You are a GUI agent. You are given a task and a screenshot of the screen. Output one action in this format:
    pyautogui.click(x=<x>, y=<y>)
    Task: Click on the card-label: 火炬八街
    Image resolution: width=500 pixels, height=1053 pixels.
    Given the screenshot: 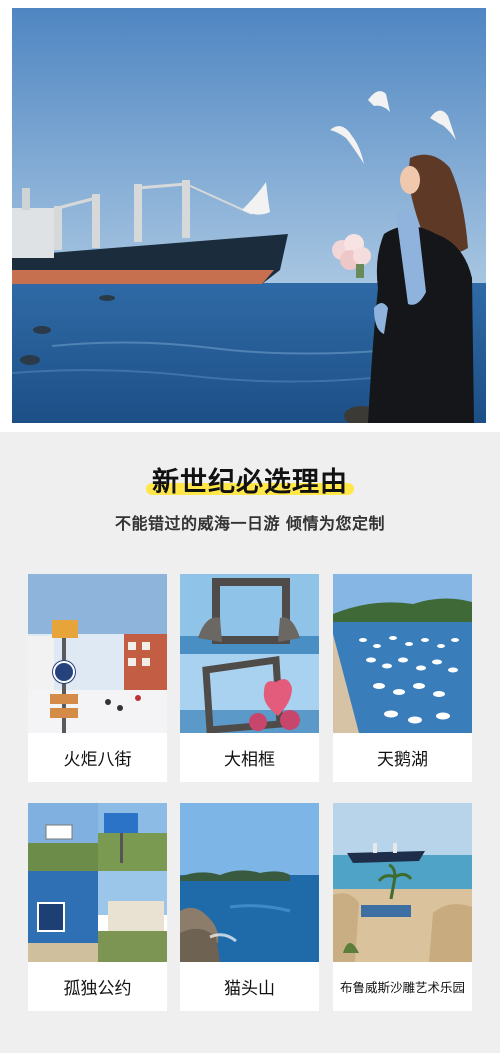 What is the action you would take?
    pyautogui.click(x=97, y=760)
    